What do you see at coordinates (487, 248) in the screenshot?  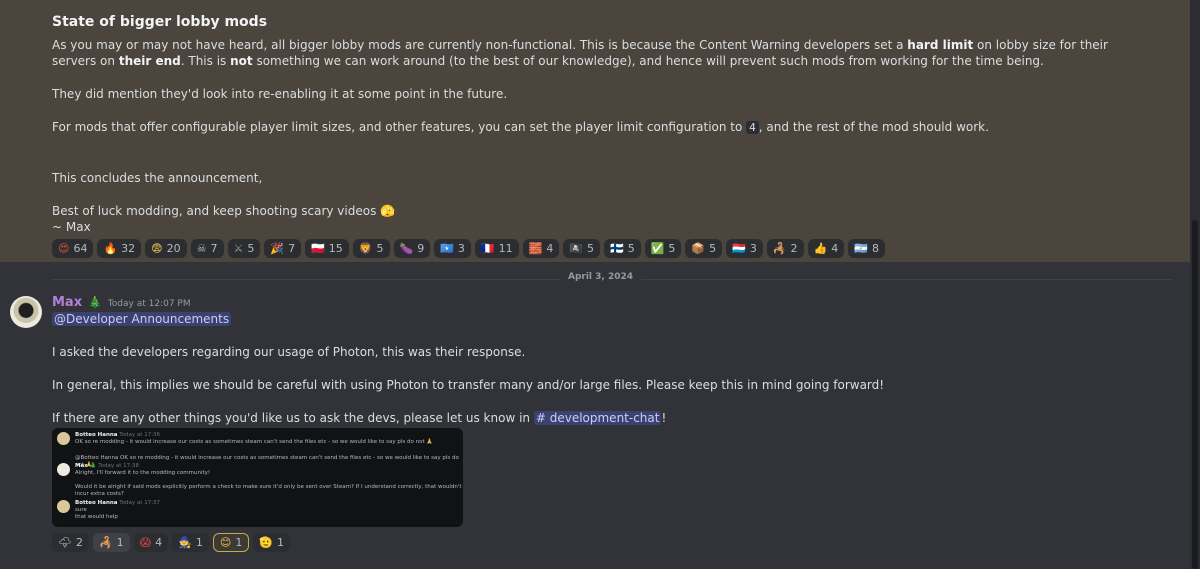 I see `reaction-emoji-icon: 🇫🇷` at bounding box center [487, 248].